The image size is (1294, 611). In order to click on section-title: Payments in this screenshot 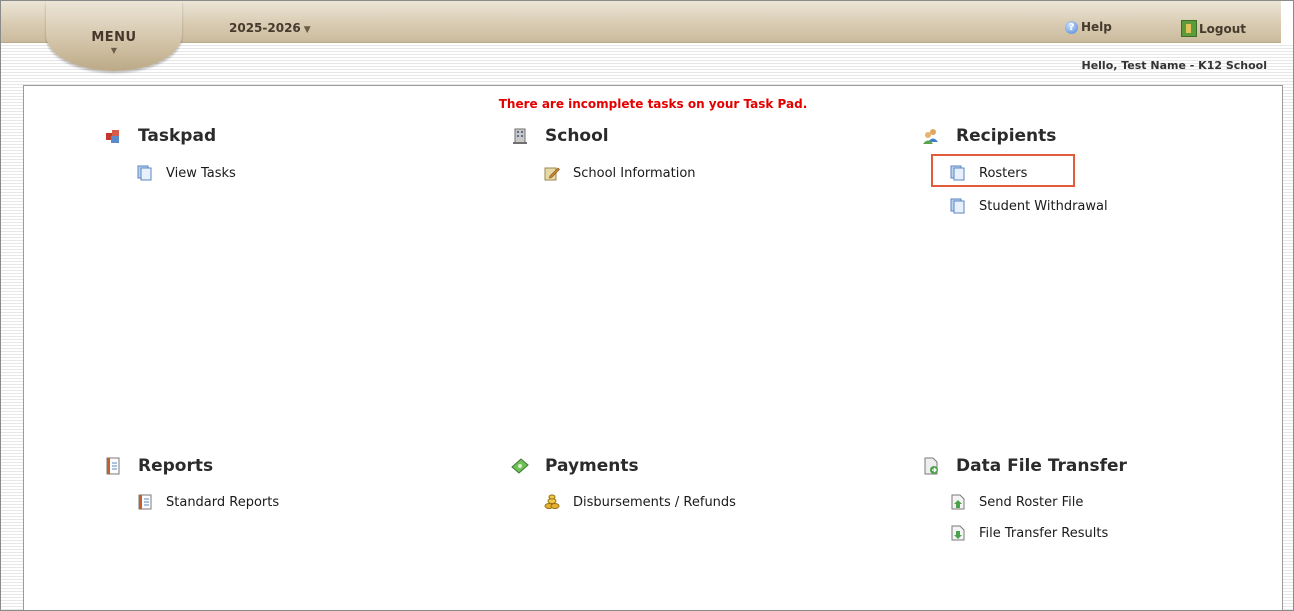, I will do `click(592, 466)`.